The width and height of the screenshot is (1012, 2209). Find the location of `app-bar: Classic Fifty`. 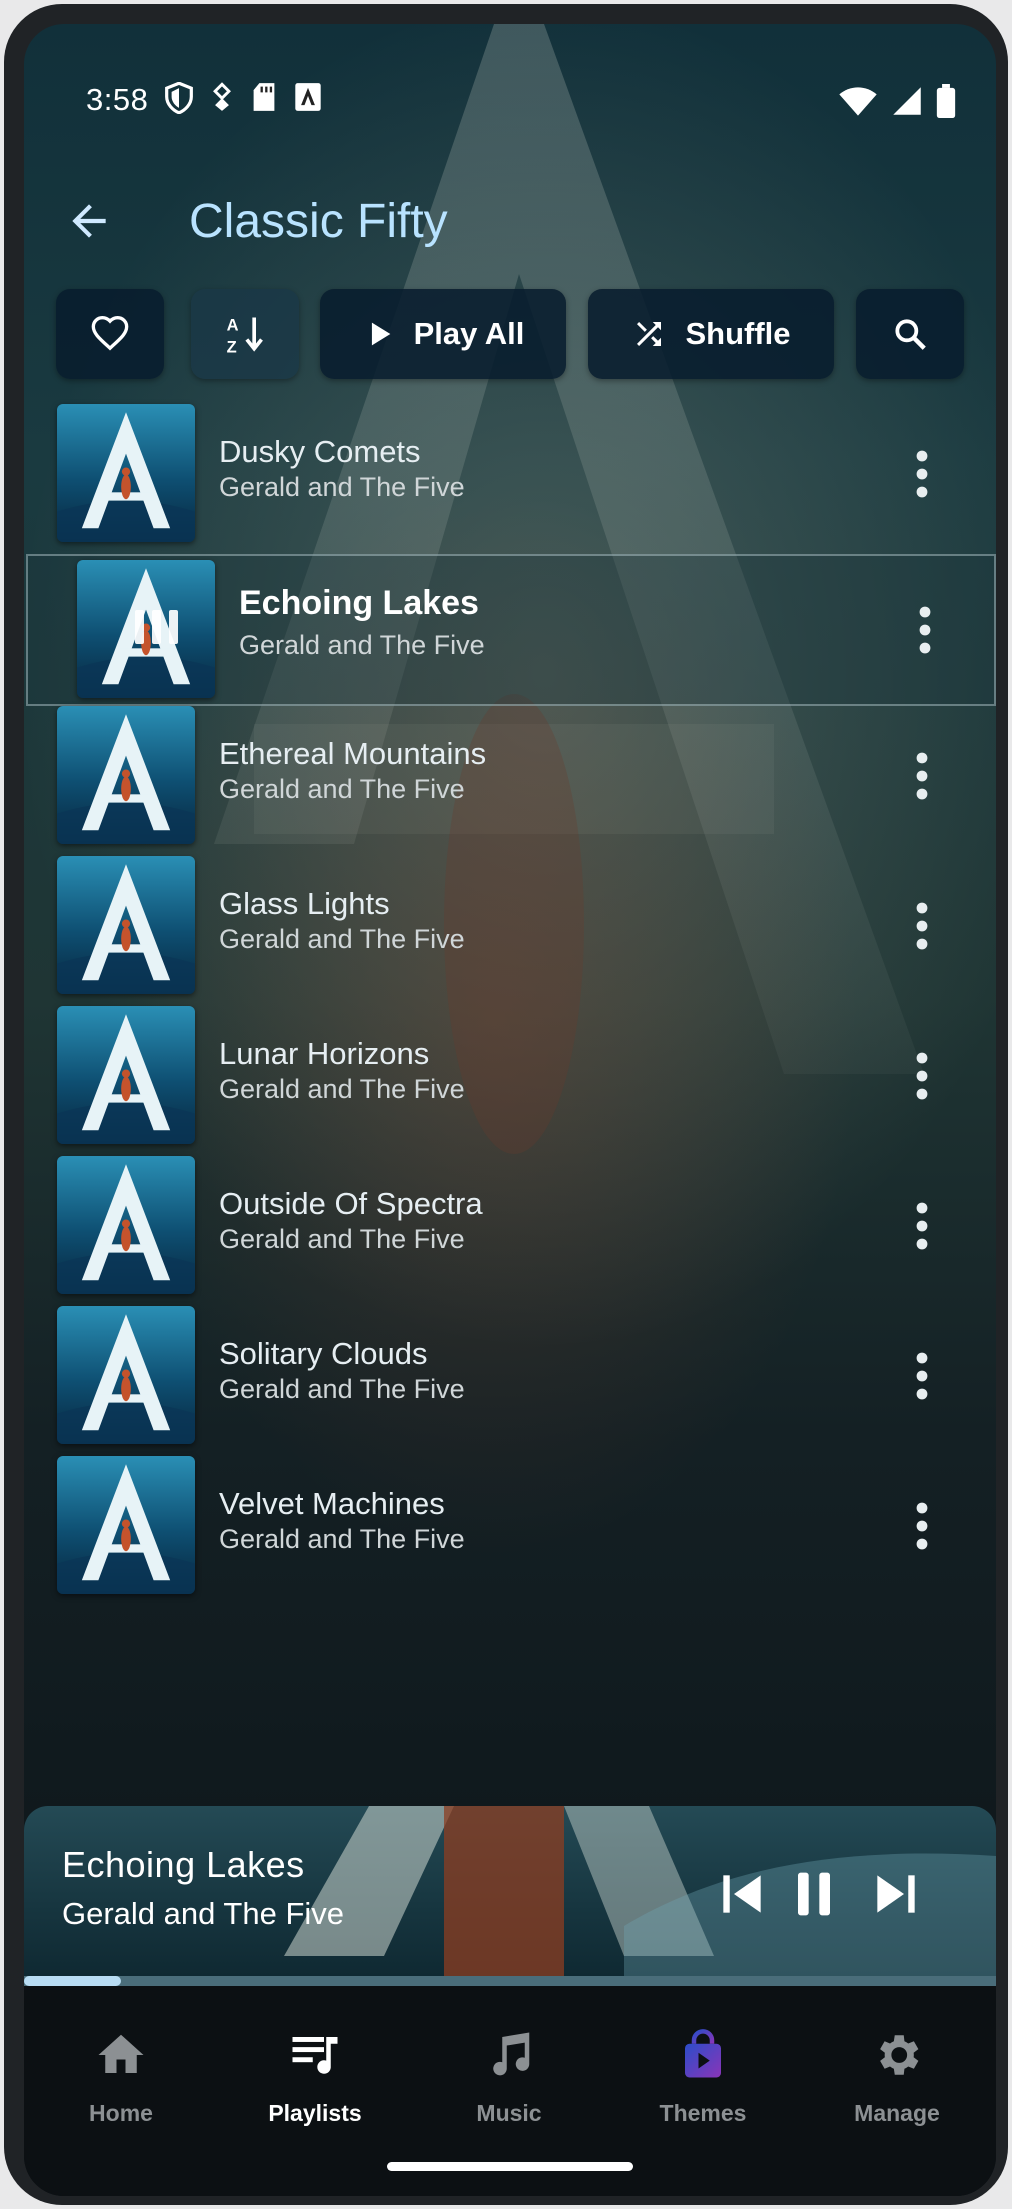

app-bar: Classic Fifty is located at coordinates (510, 224).